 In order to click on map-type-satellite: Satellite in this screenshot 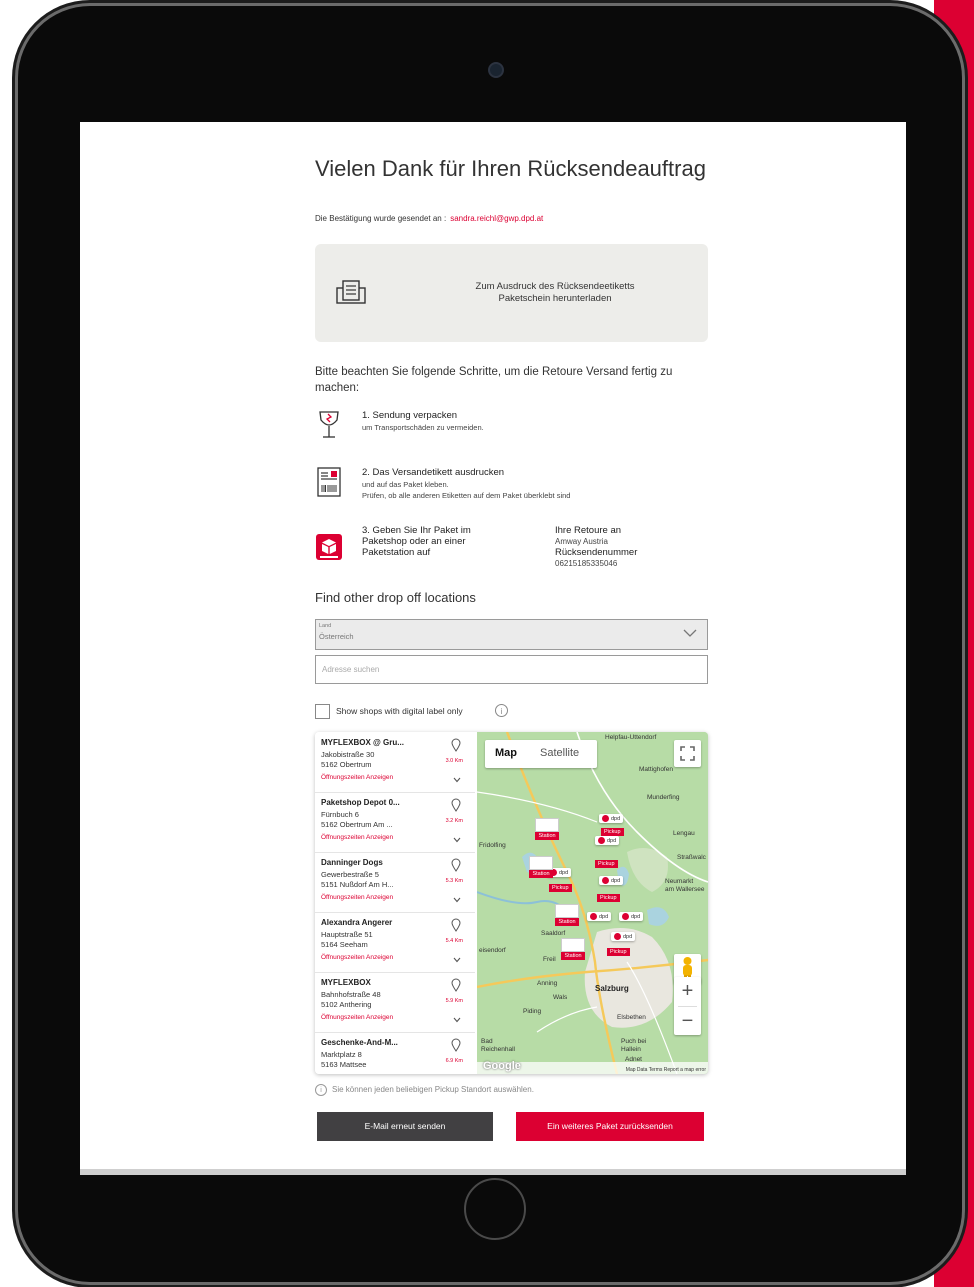, I will do `click(559, 753)`.